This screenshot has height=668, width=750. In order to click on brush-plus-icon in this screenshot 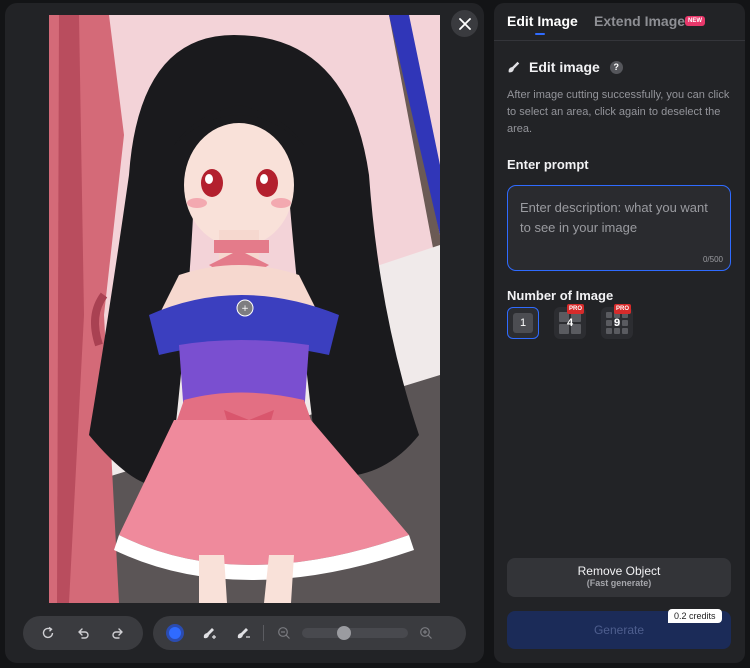, I will do `click(209, 633)`.